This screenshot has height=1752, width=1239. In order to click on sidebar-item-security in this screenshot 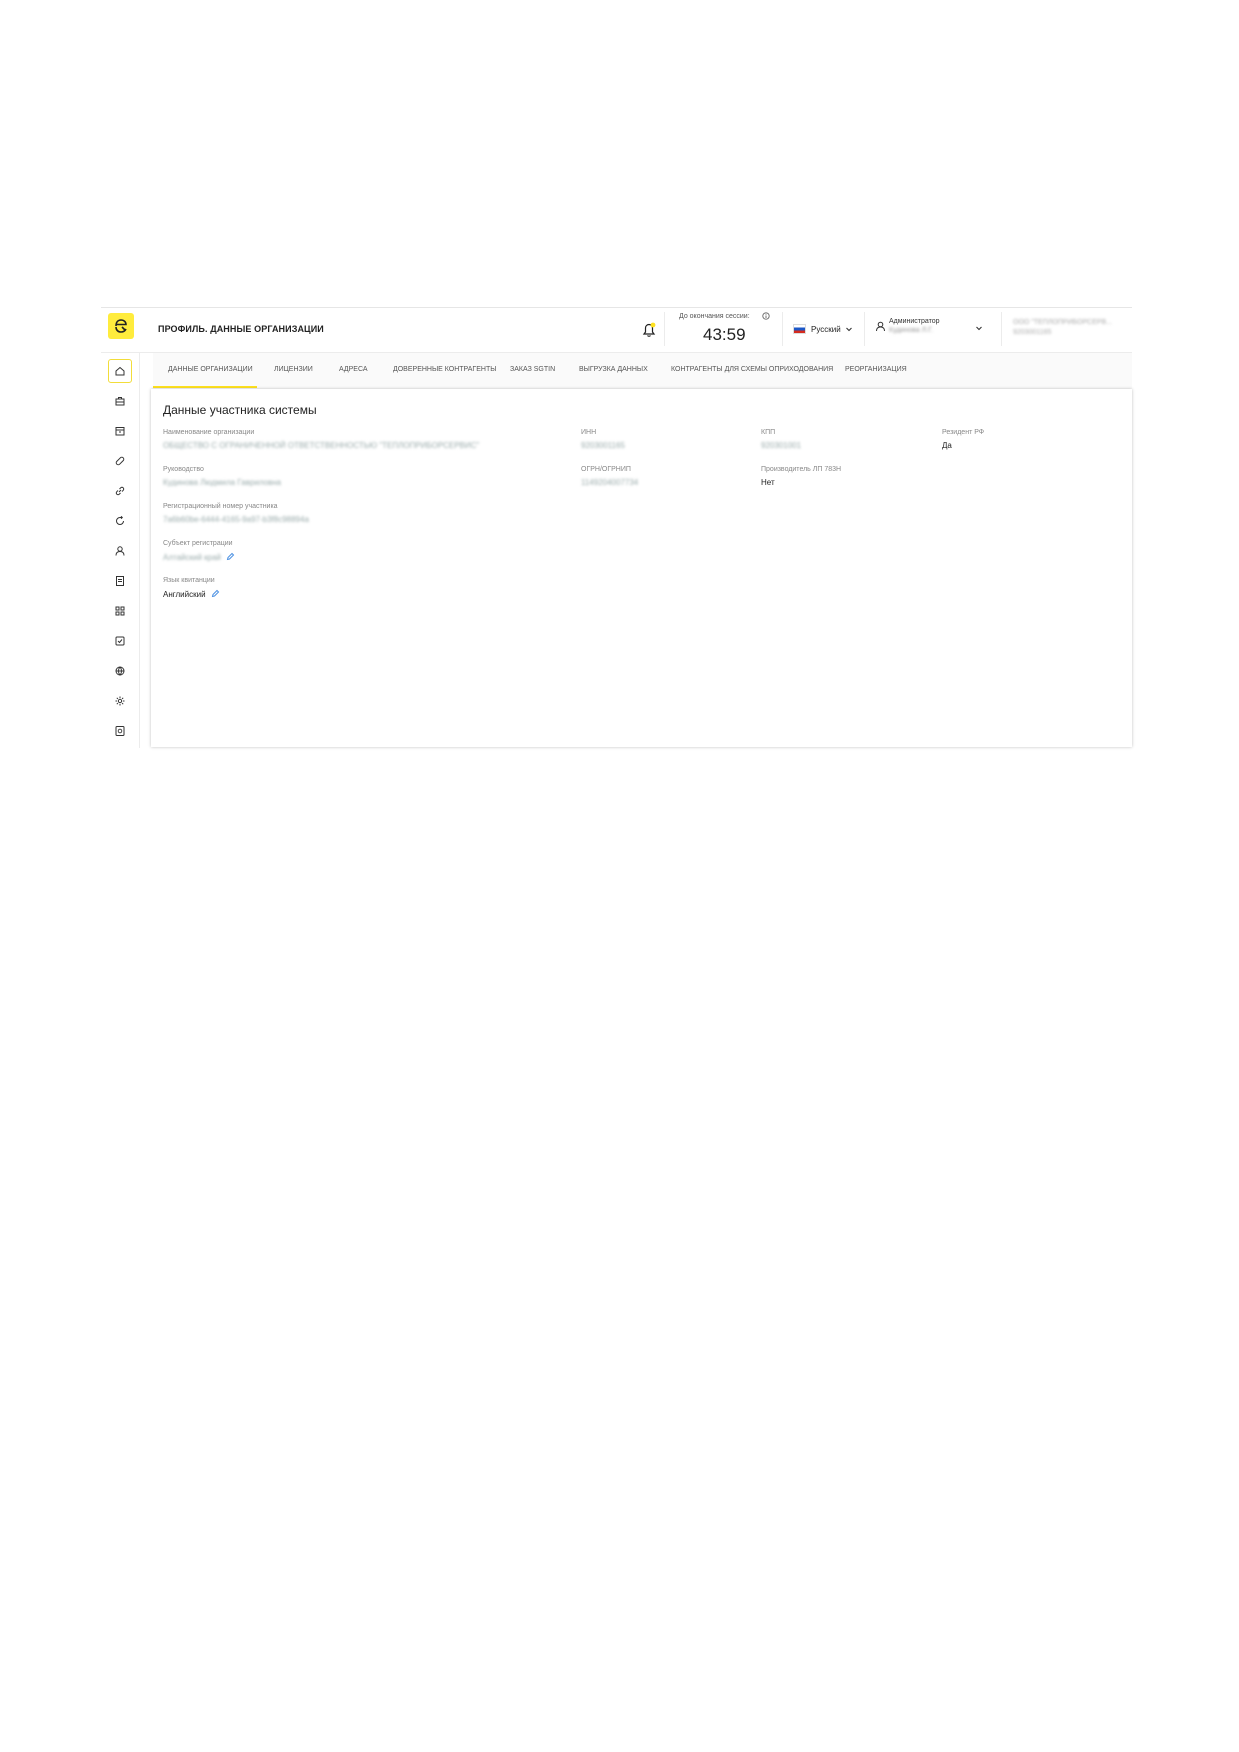, I will do `click(120, 731)`.